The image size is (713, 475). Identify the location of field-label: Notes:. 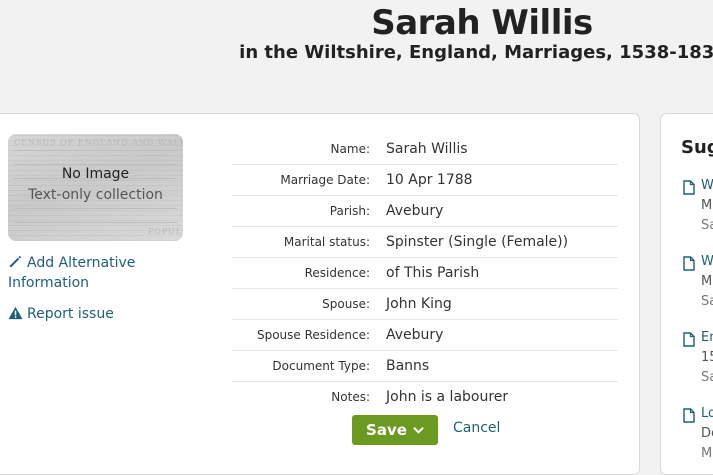
(350, 397).